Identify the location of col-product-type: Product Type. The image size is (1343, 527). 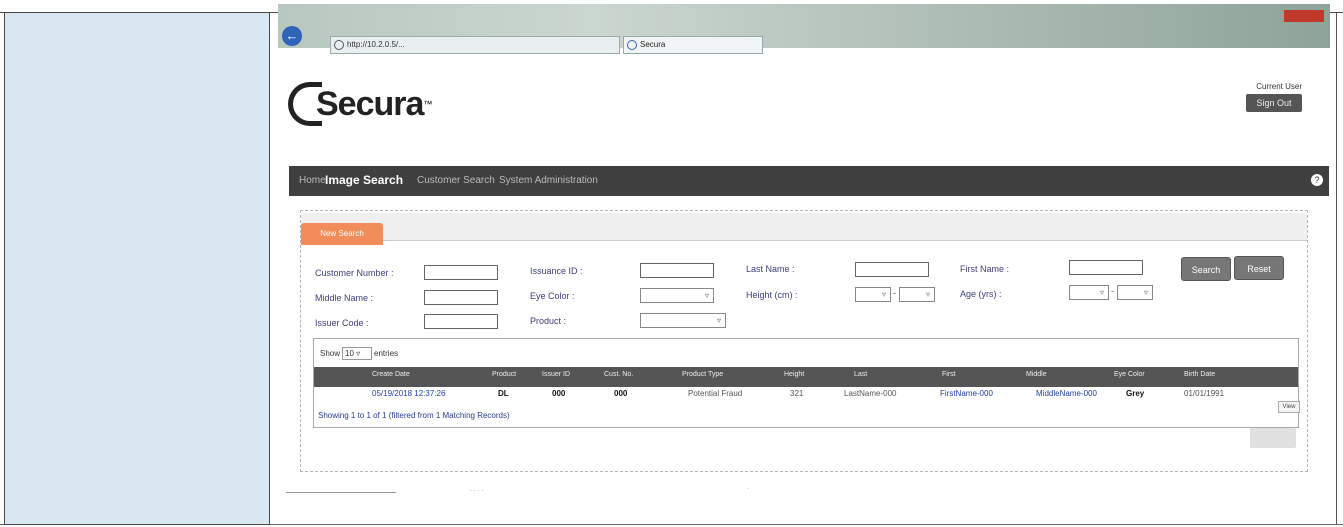
(702, 374).